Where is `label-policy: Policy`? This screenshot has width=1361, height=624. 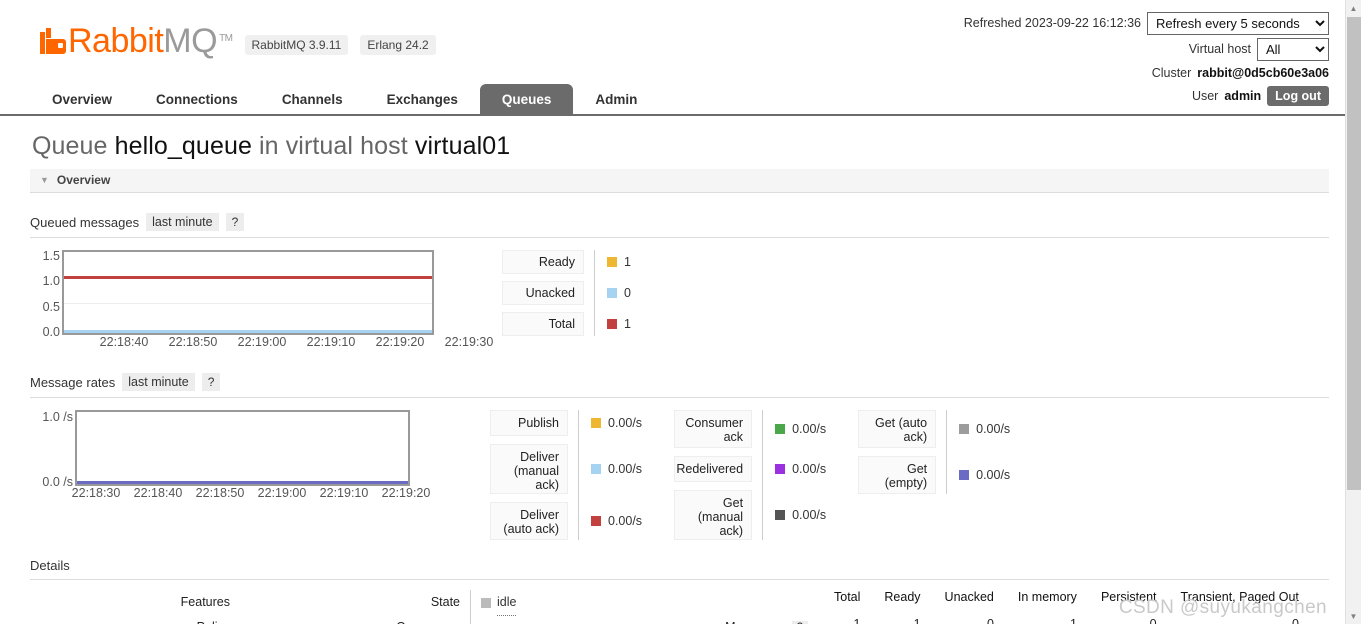
label-policy: Policy is located at coordinates (130, 619).